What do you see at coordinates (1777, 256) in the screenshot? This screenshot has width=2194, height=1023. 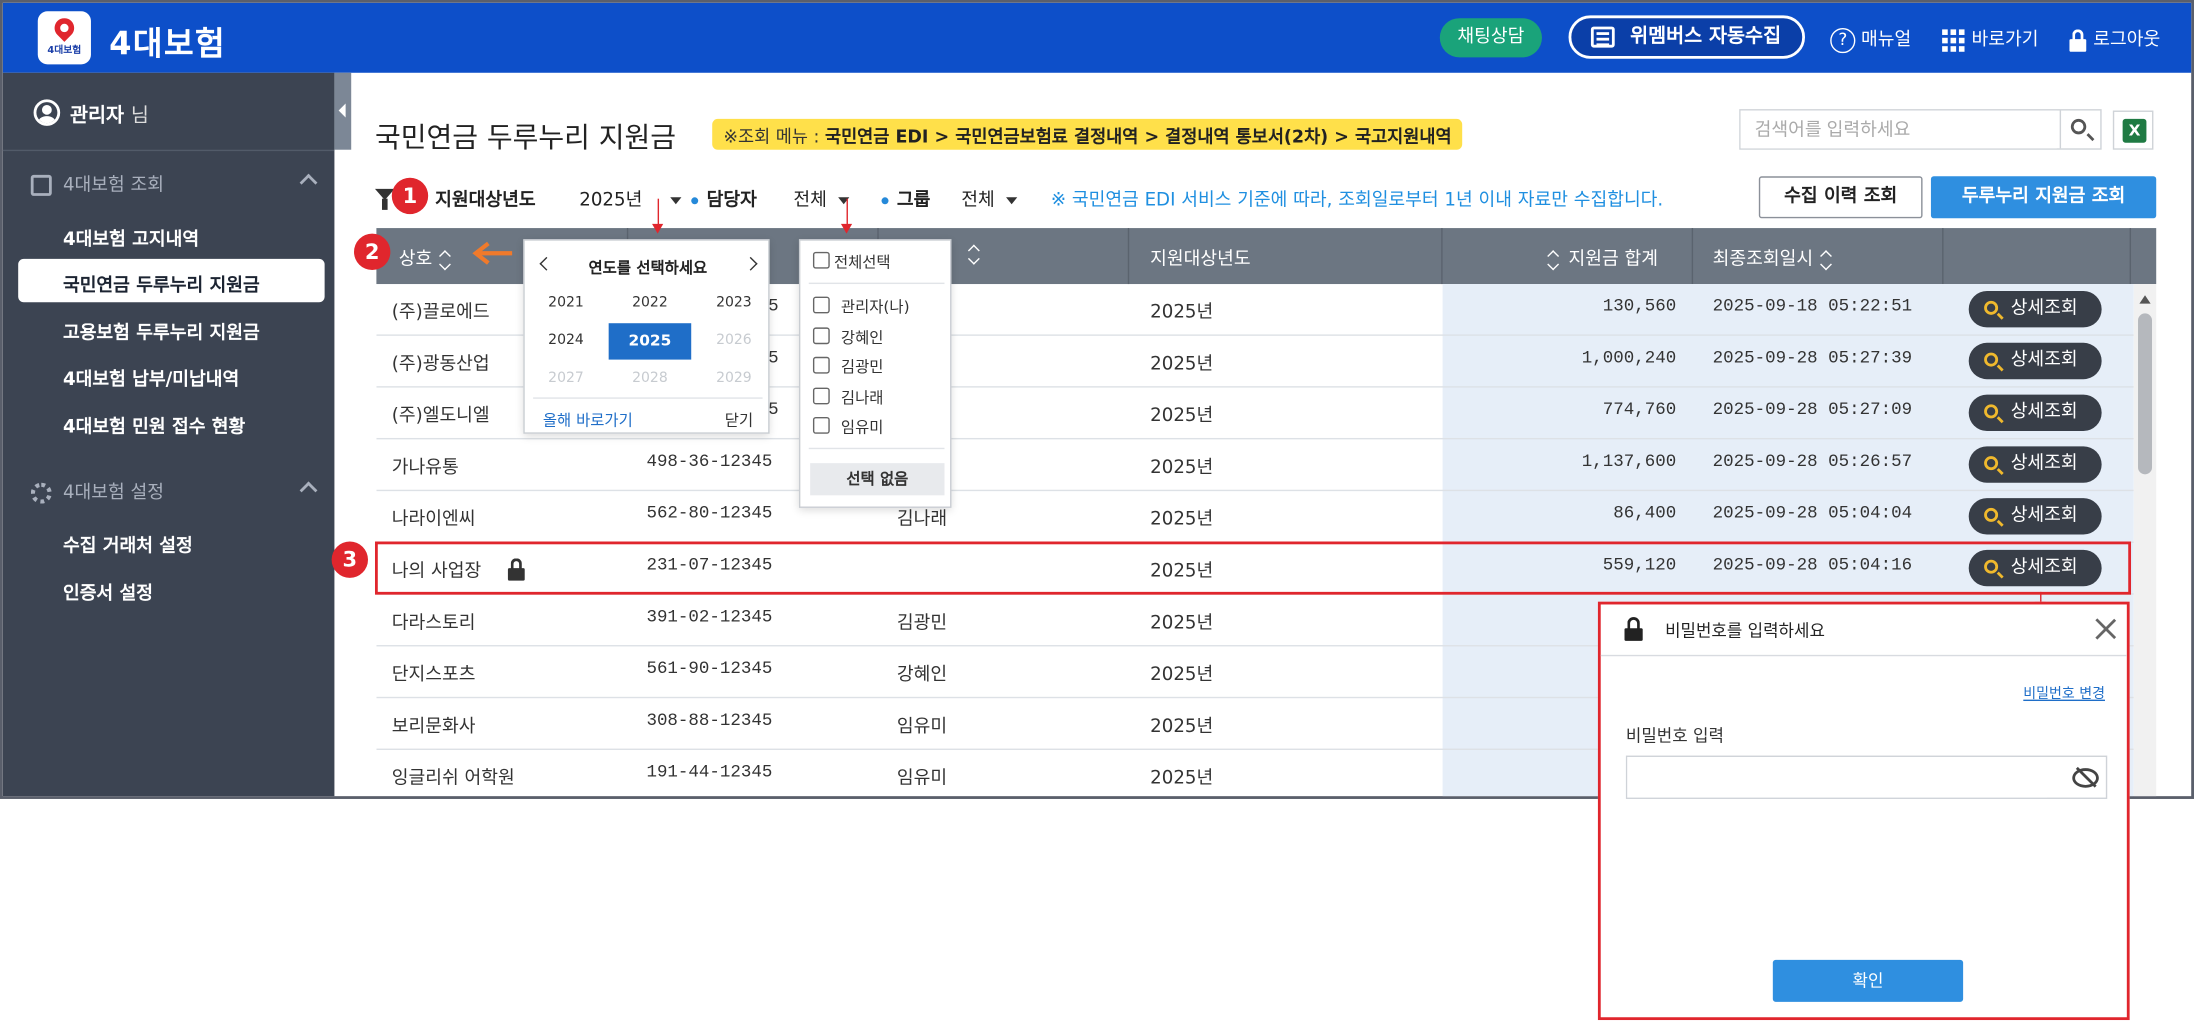 I see `column-header-last-query: 최종조회일시` at bounding box center [1777, 256].